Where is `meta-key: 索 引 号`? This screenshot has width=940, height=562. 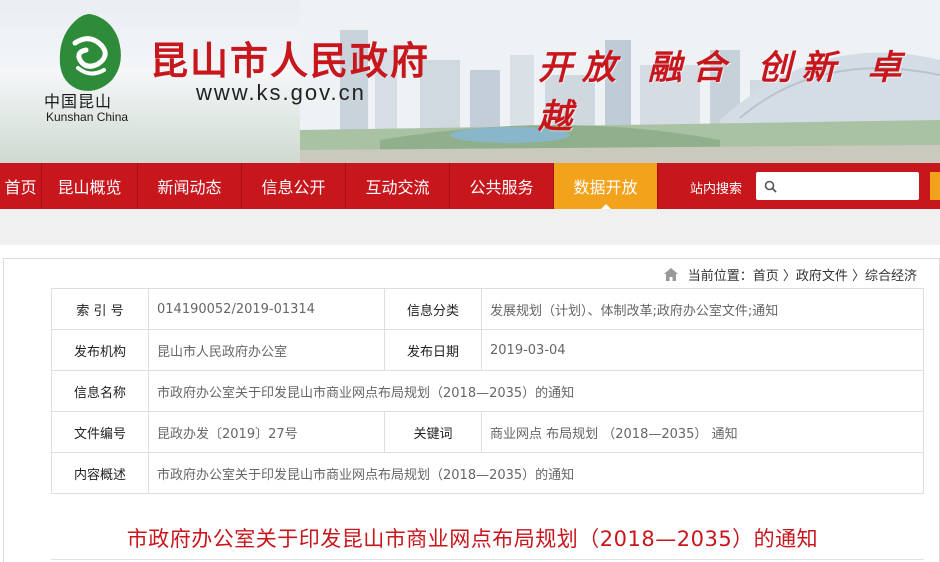 meta-key: 索 引 号 is located at coordinates (100, 309).